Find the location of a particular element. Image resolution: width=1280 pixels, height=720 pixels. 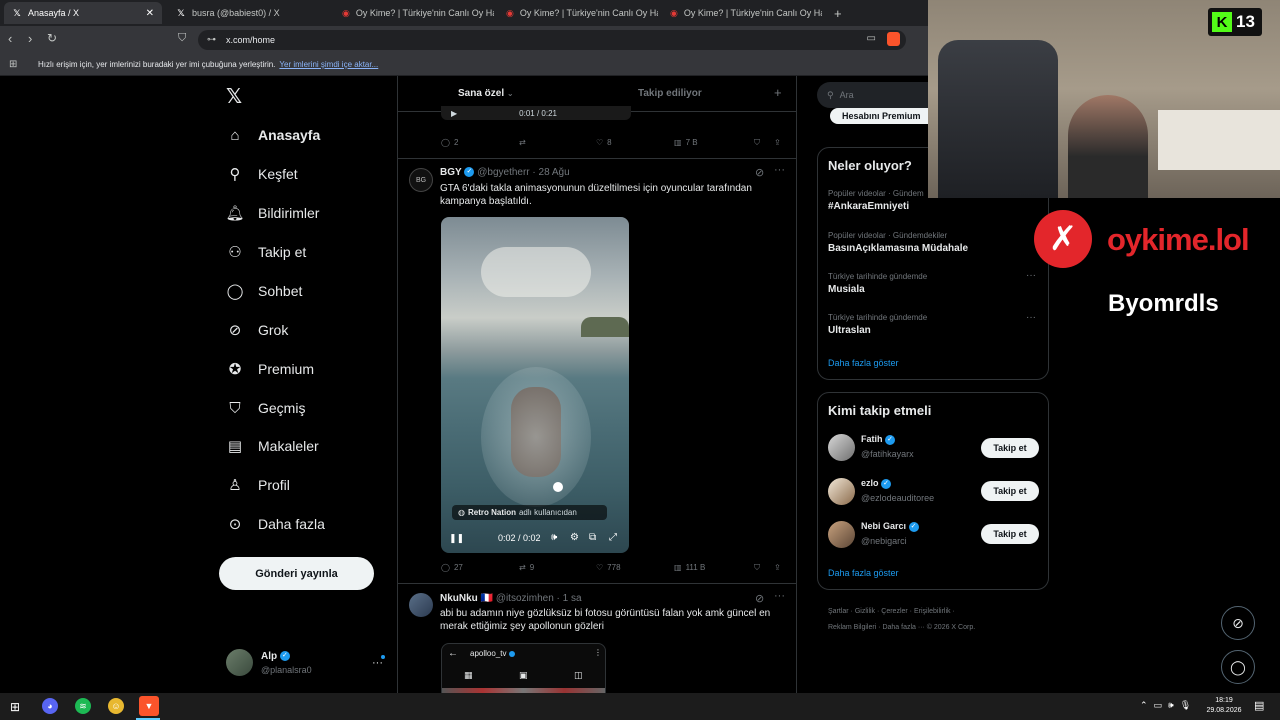

author-name: BGY is located at coordinates (451, 172).